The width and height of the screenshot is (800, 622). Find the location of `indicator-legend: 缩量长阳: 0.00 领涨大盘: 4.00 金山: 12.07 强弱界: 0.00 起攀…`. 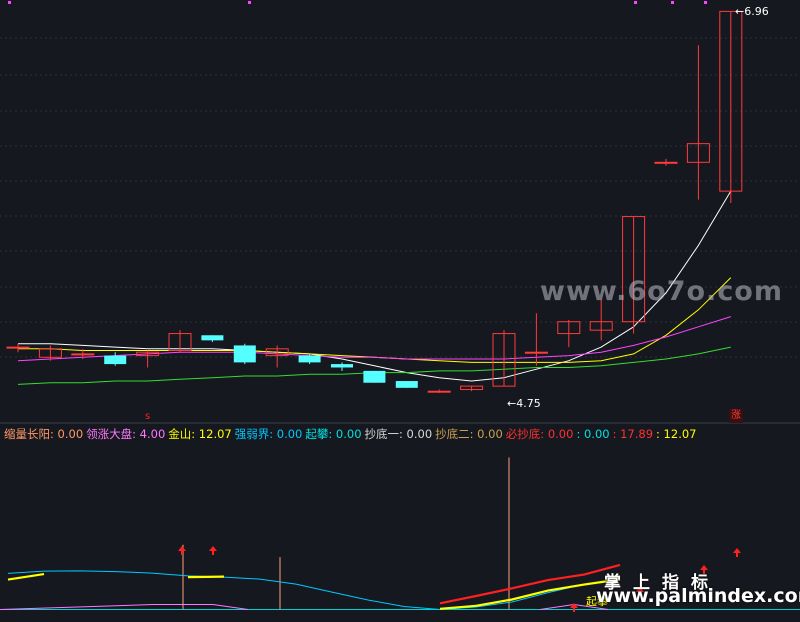

indicator-legend: 缩量长阳: 0.00 领涨大盘: 4.00 金山: 12.07 强弱界: 0.00 起攀… is located at coordinates (351, 434).